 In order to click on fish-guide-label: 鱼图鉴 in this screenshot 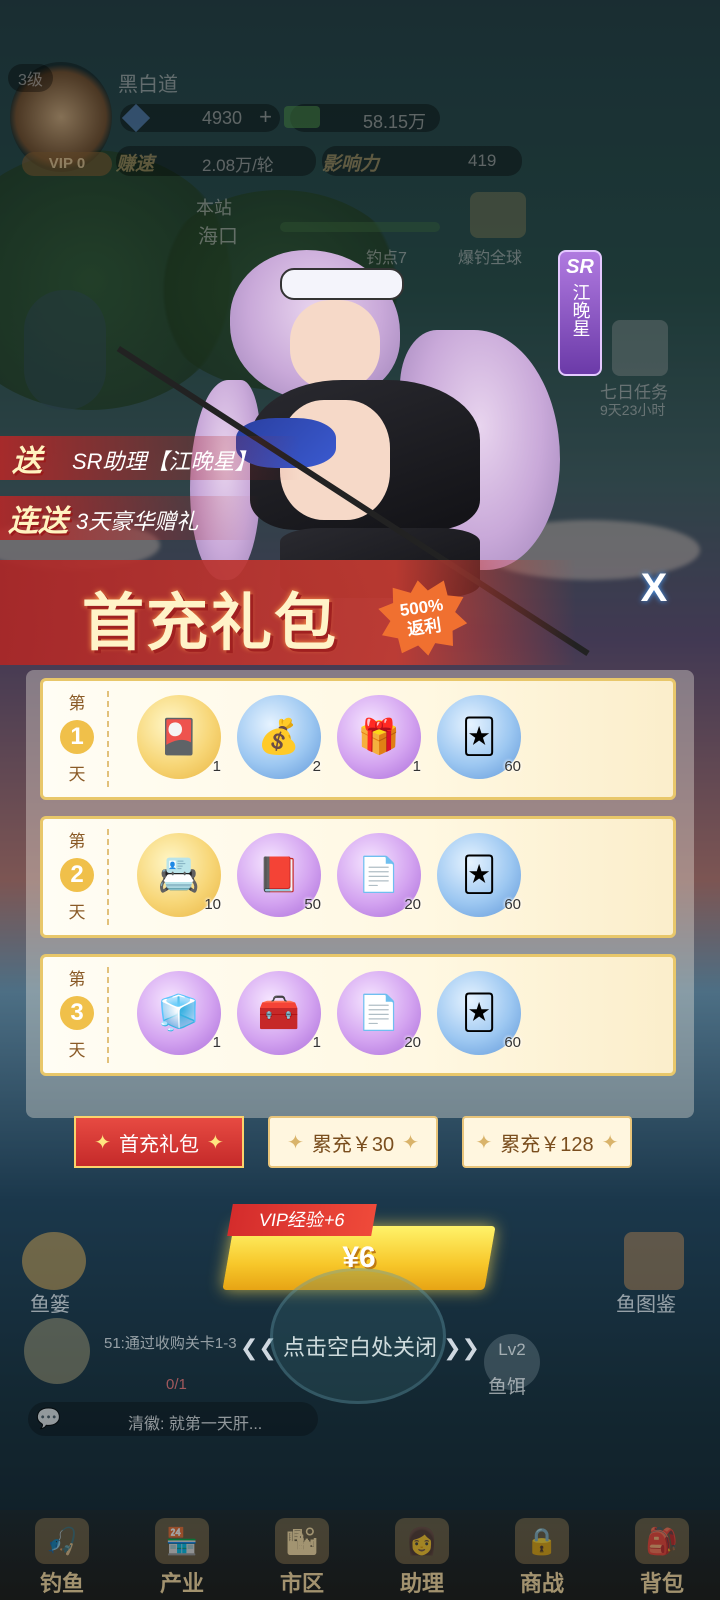, I will do `click(646, 1302)`.